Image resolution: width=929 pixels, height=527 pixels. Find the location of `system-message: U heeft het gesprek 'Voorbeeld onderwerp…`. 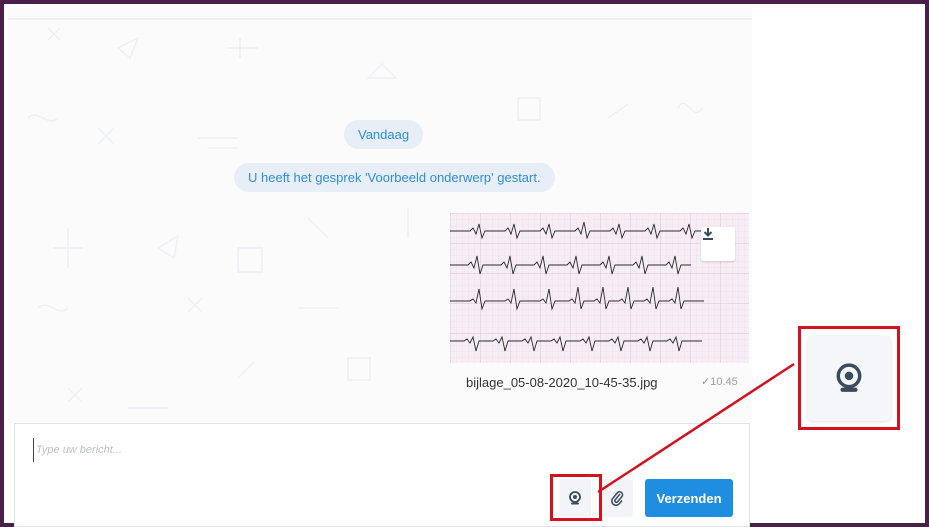

system-message: U heeft het gesprek 'Voorbeeld onderwerp… is located at coordinates (394, 177).